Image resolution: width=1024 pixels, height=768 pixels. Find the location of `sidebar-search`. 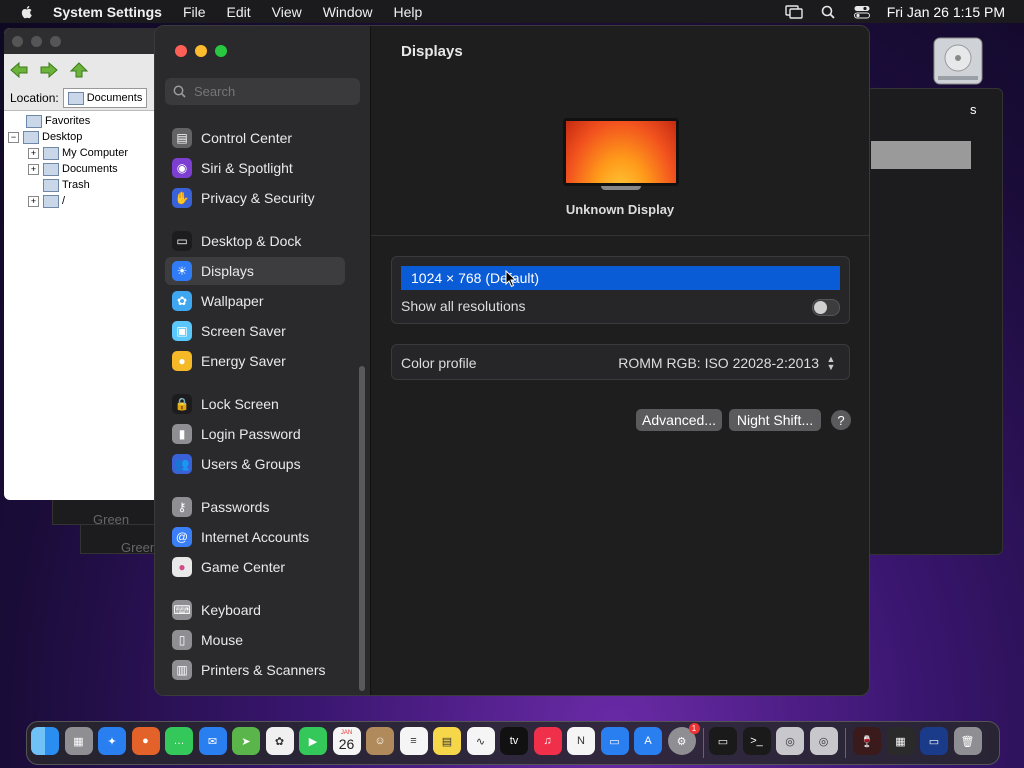

sidebar-search is located at coordinates (262, 91).